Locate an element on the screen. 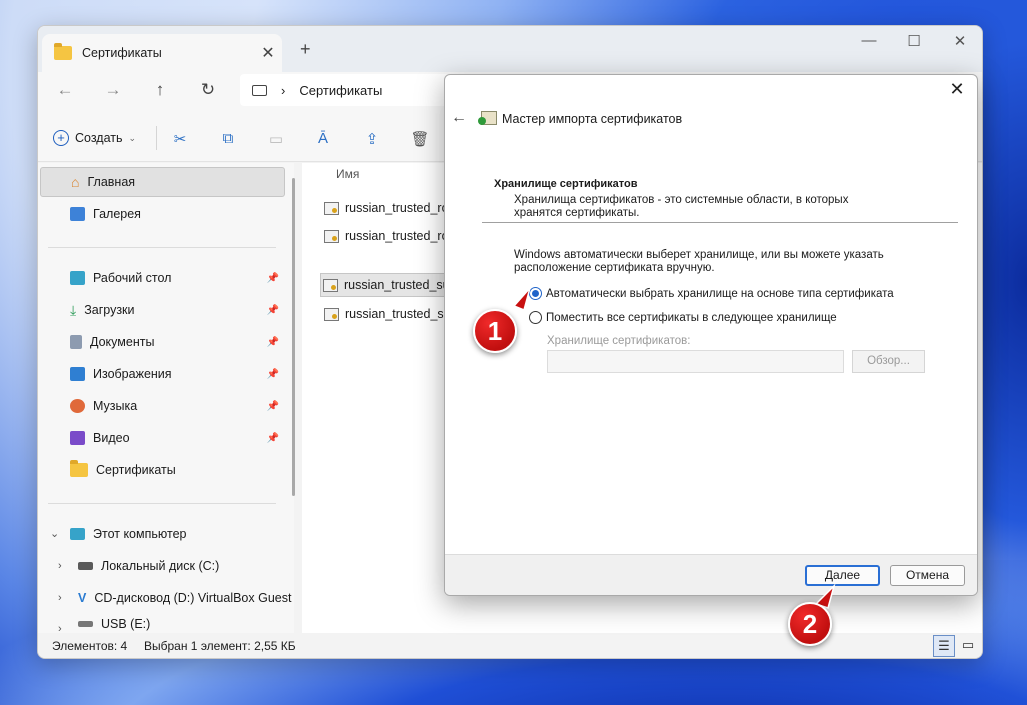 This screenshot has height=705, width=1027. sidebar-item-pictures: Изображения 📌 is located at coordinates (162, 374).